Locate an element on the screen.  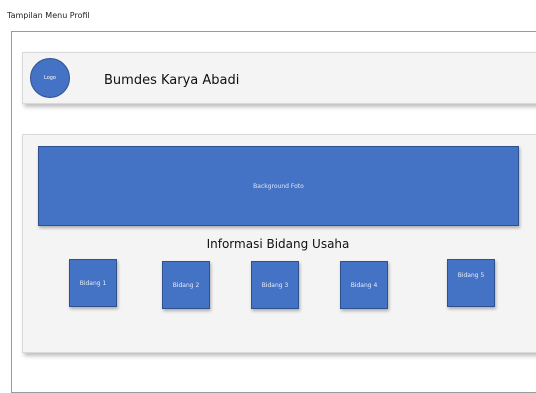
bidang-usaha-2-tile: Bidang 2 is located at coordinates (186, 285).